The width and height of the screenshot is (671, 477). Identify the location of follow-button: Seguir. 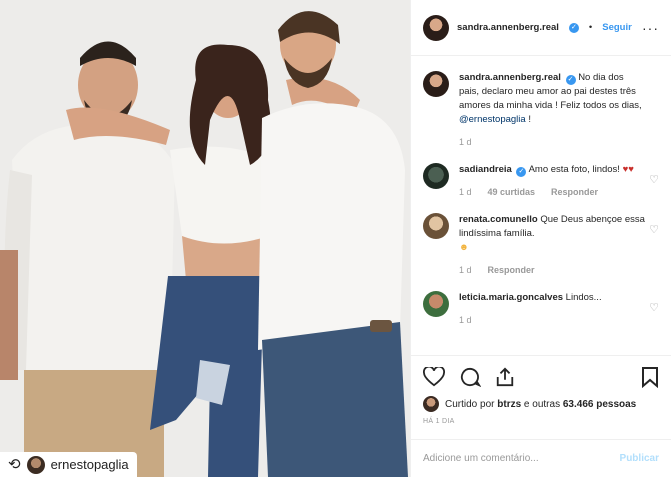
(617, 27).